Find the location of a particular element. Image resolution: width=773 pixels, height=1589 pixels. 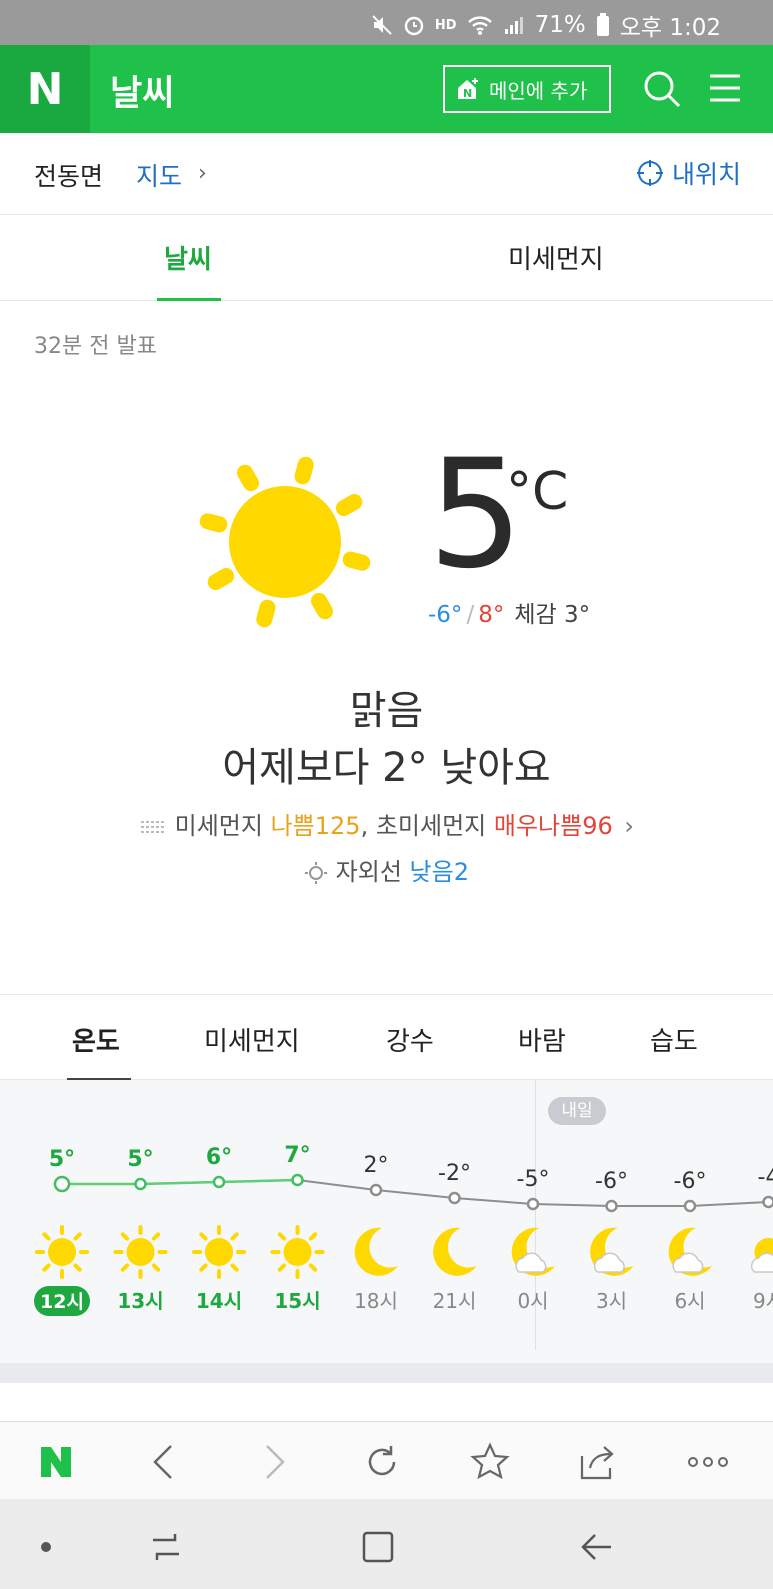

page-title: 날씨 is located at coordinates (142, 94).